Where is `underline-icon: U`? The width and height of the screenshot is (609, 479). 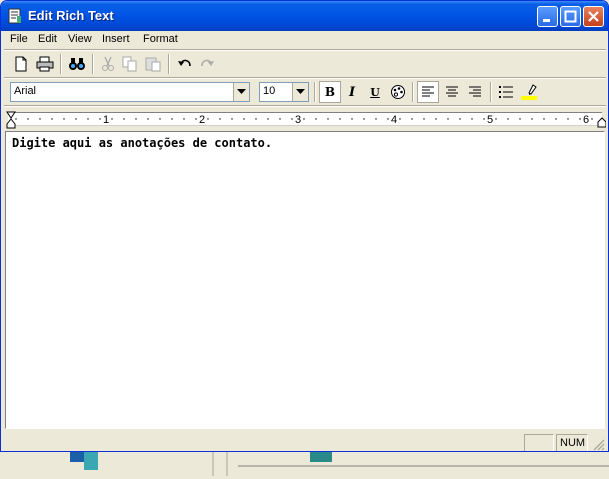 underline-icon: U is located at coordinates (375, 92).